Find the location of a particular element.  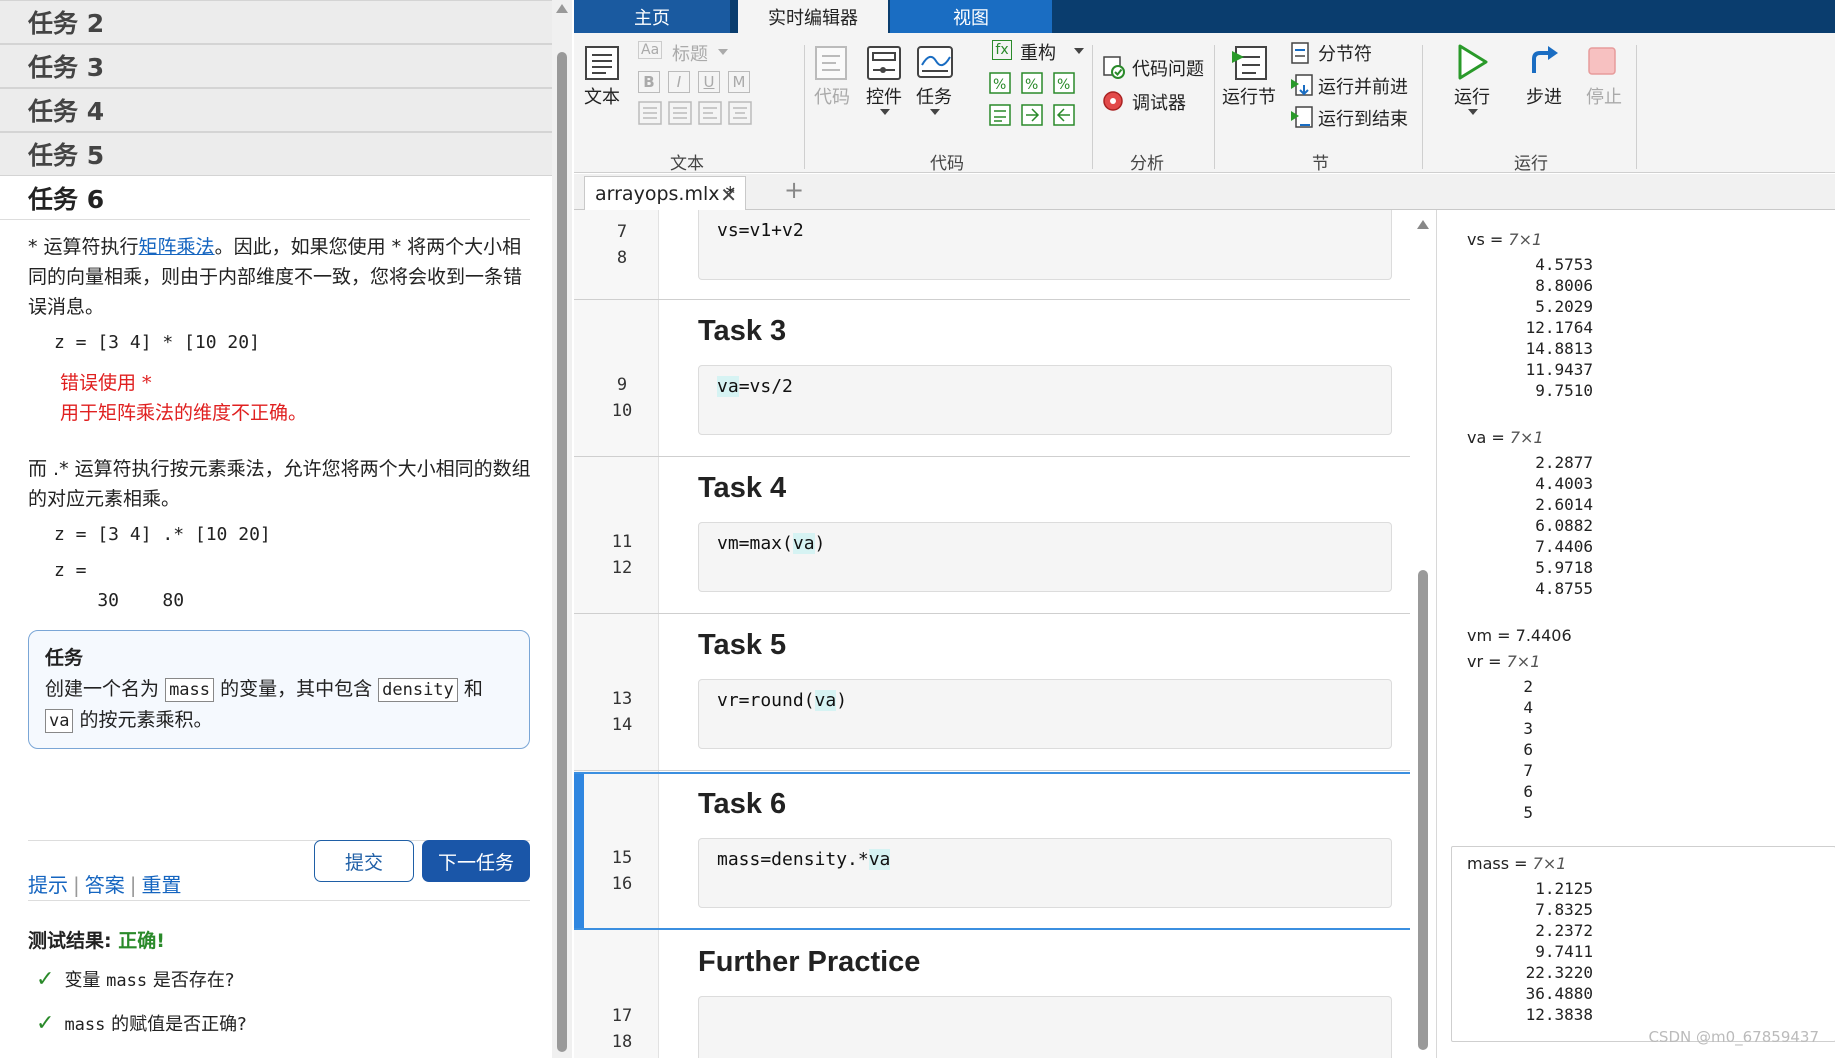

matrix-mult-link: 矩阵乘法 is located at coordinates (177, 247).